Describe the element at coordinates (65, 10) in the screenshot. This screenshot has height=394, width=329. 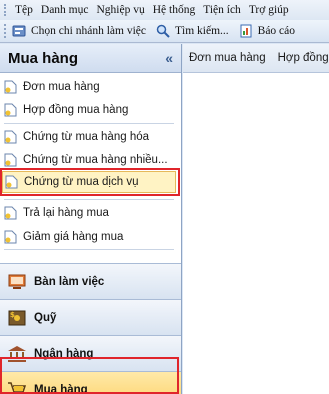
I see `menu-catalog: Danh mục` at that location.